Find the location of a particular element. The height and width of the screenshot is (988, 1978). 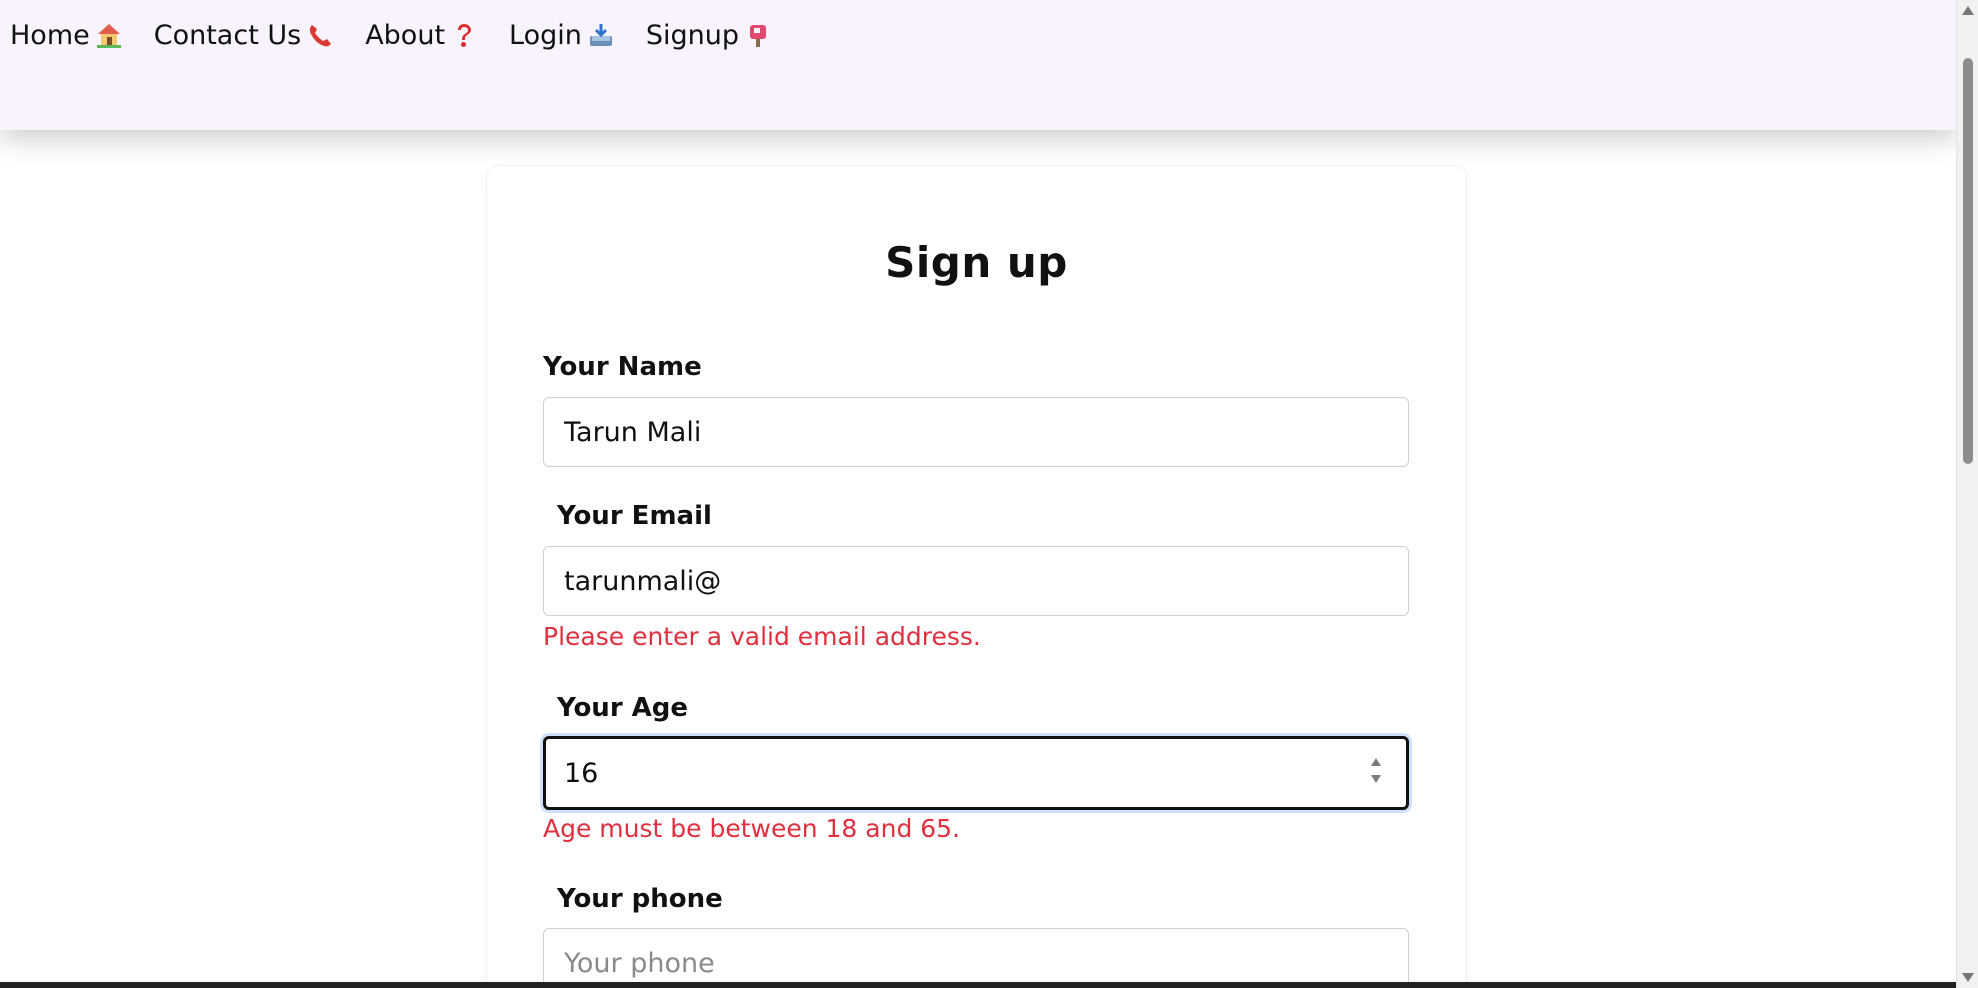

nav-link-label: Contact Us is located at coordinates (227, 35).